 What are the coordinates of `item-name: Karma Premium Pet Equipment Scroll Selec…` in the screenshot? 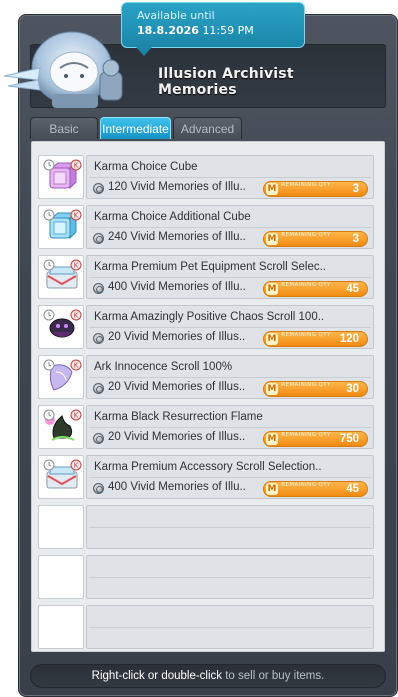 It's located at (210, 267).